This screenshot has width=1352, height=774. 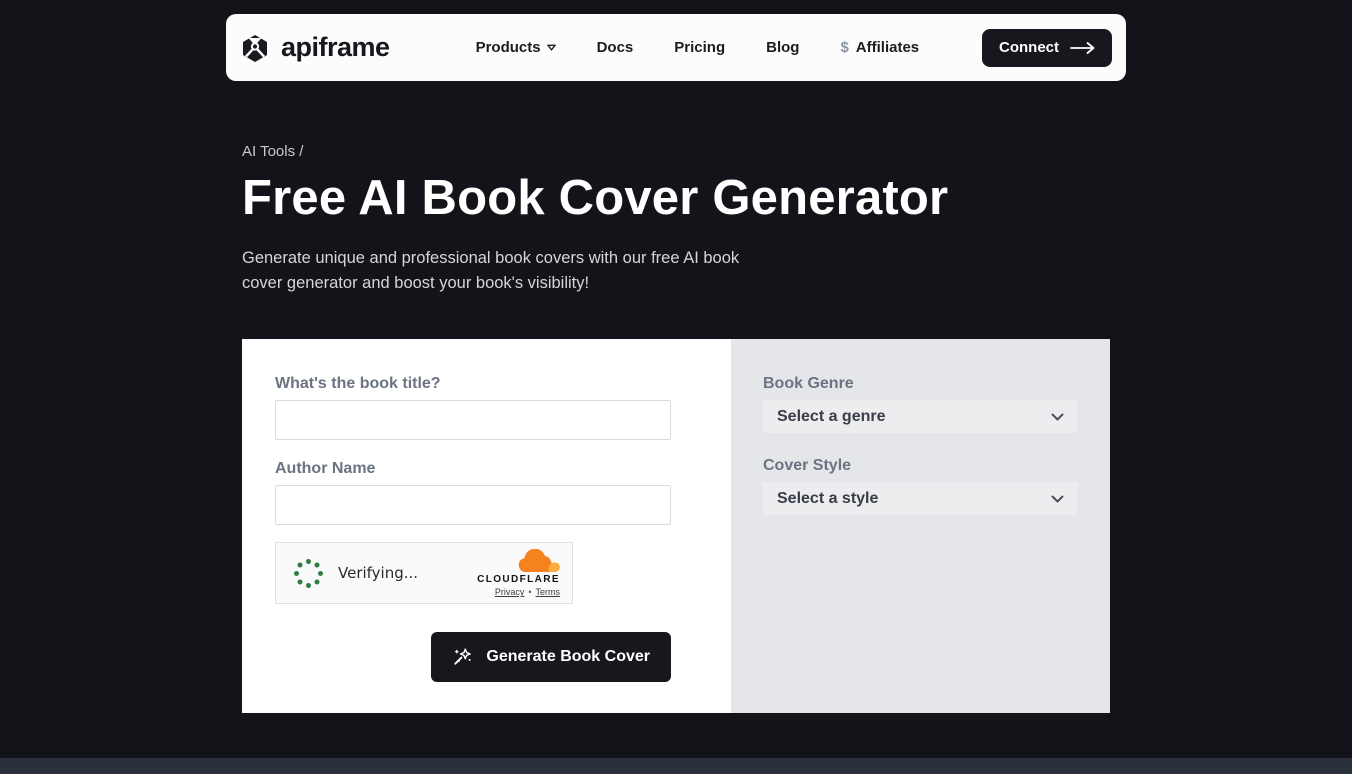 What do you see at coordinates (920, 499) in the screenshot?
I see `cover-style-select: Select a style` at bounding box center [920, 499].